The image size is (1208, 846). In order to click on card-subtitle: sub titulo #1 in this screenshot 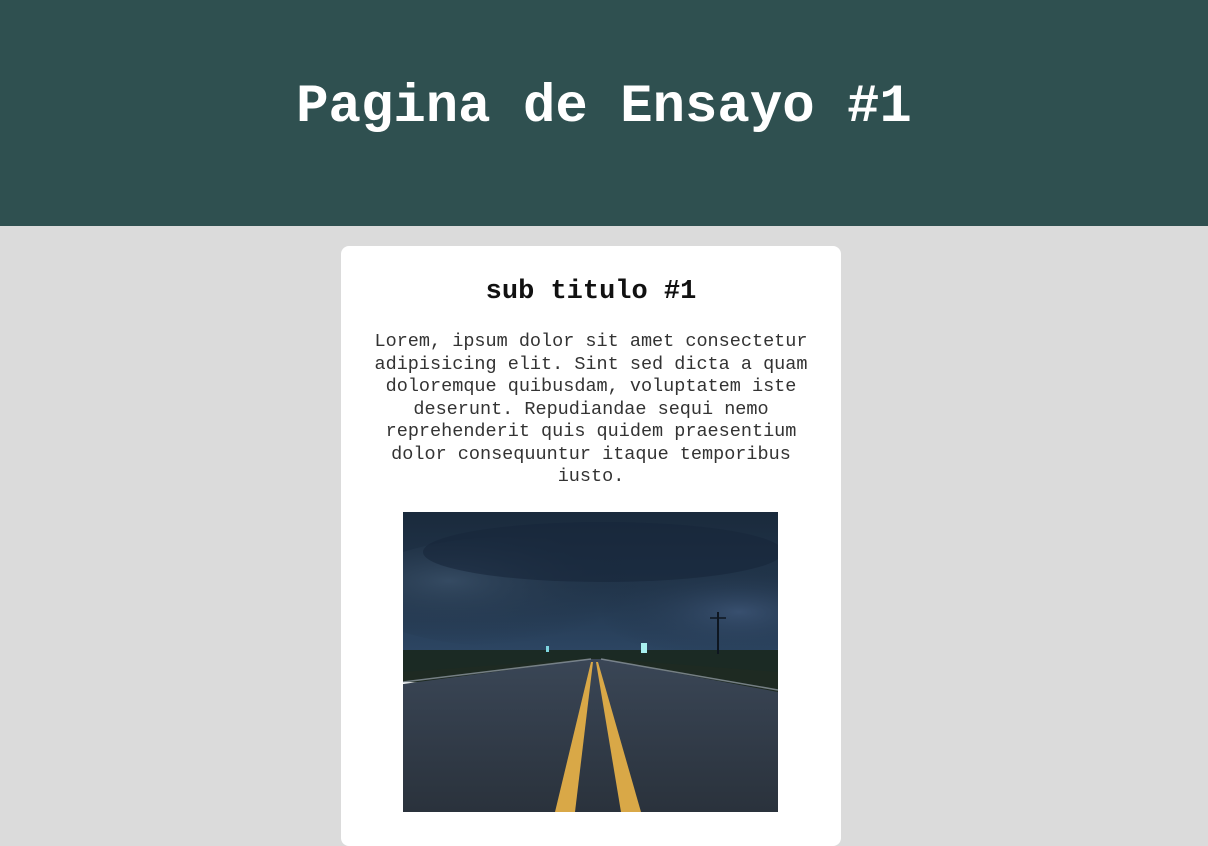, I will do `click(591, 292)`.